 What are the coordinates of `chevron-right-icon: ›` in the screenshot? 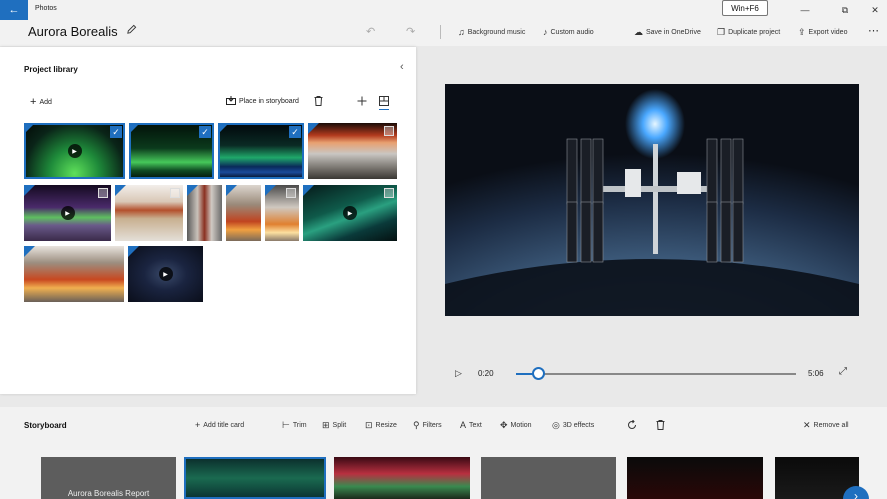 It's located at (856, 494).